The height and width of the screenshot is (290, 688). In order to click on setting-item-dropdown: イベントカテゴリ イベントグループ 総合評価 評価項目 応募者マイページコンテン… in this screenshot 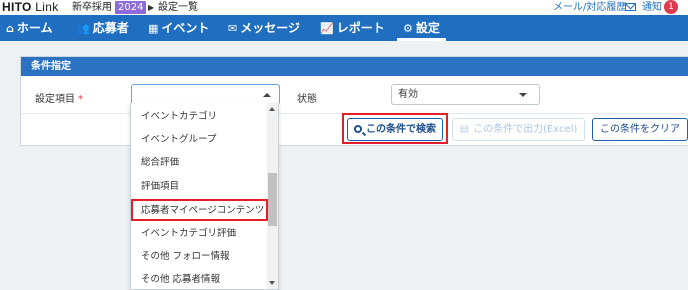, I will do `click(204, 196)`.